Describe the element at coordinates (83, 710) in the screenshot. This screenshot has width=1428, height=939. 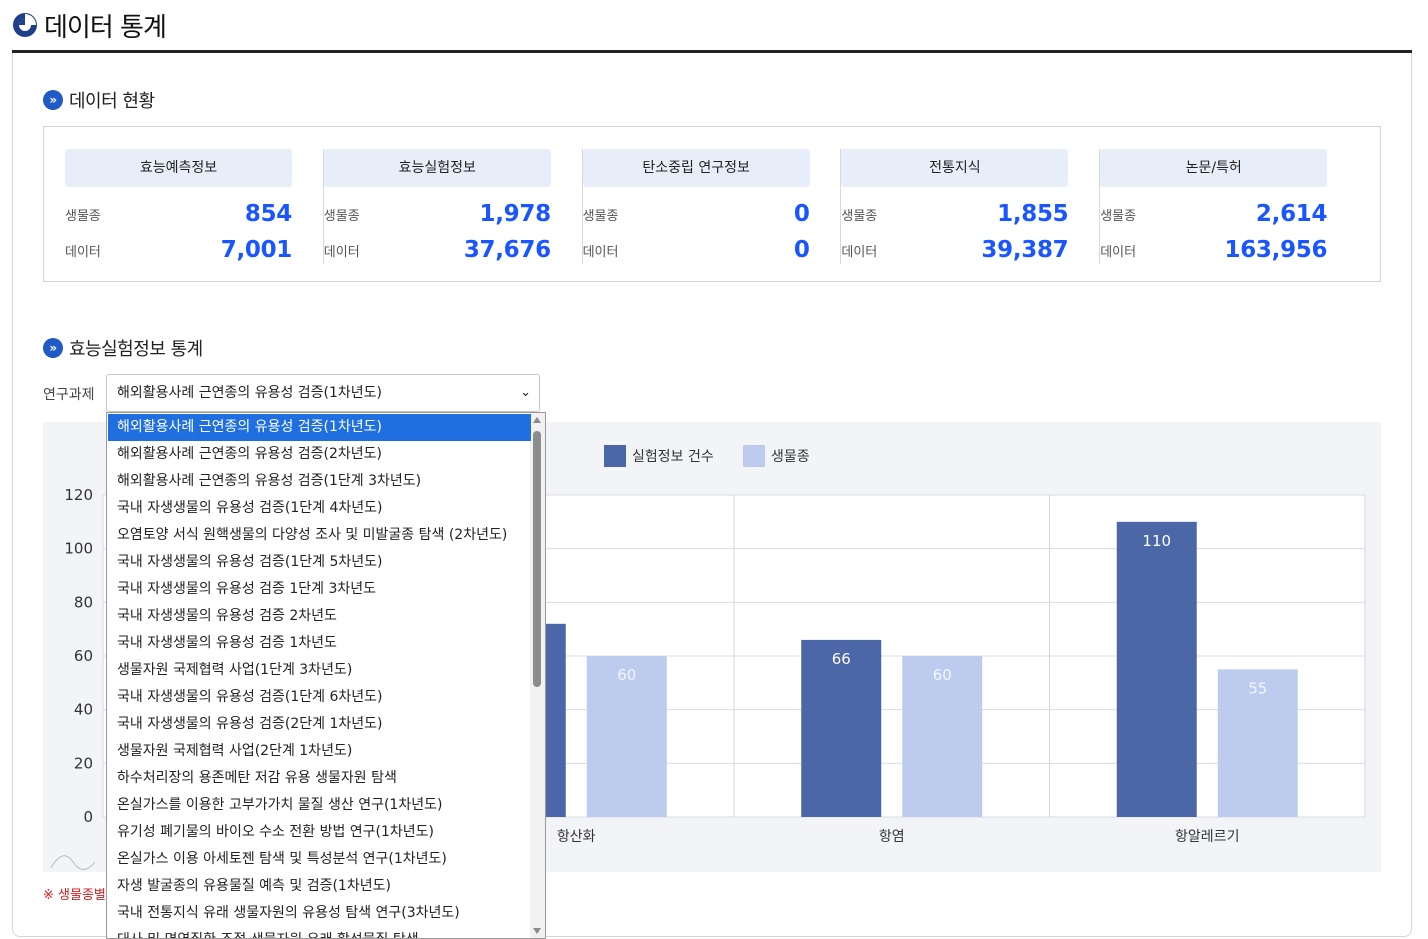
I see `y-tick-label: 40` at that location.